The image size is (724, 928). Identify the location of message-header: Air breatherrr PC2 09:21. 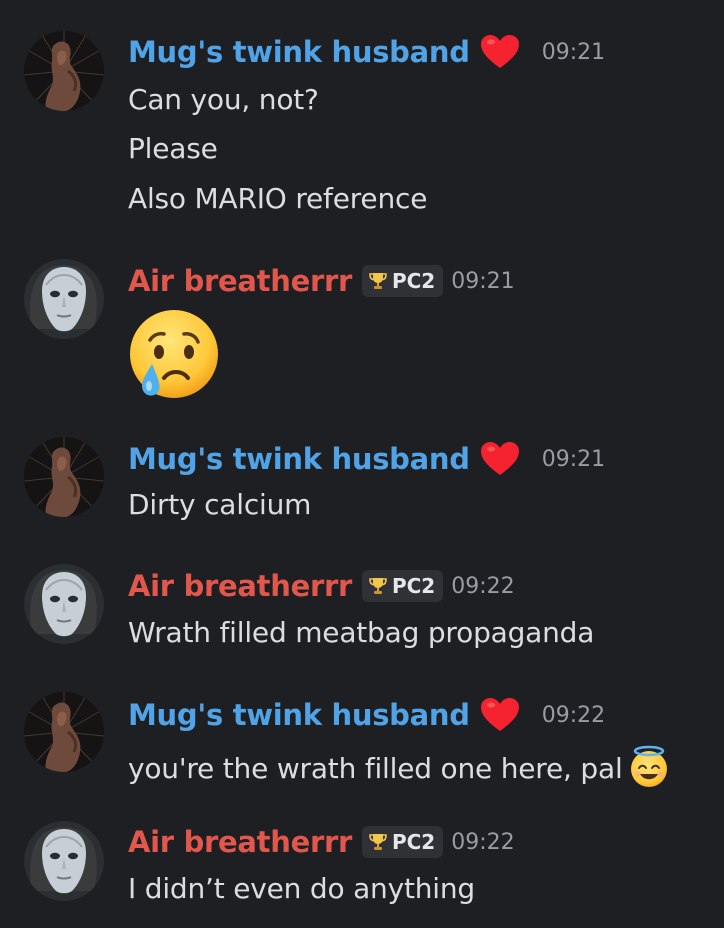
(321, 281).